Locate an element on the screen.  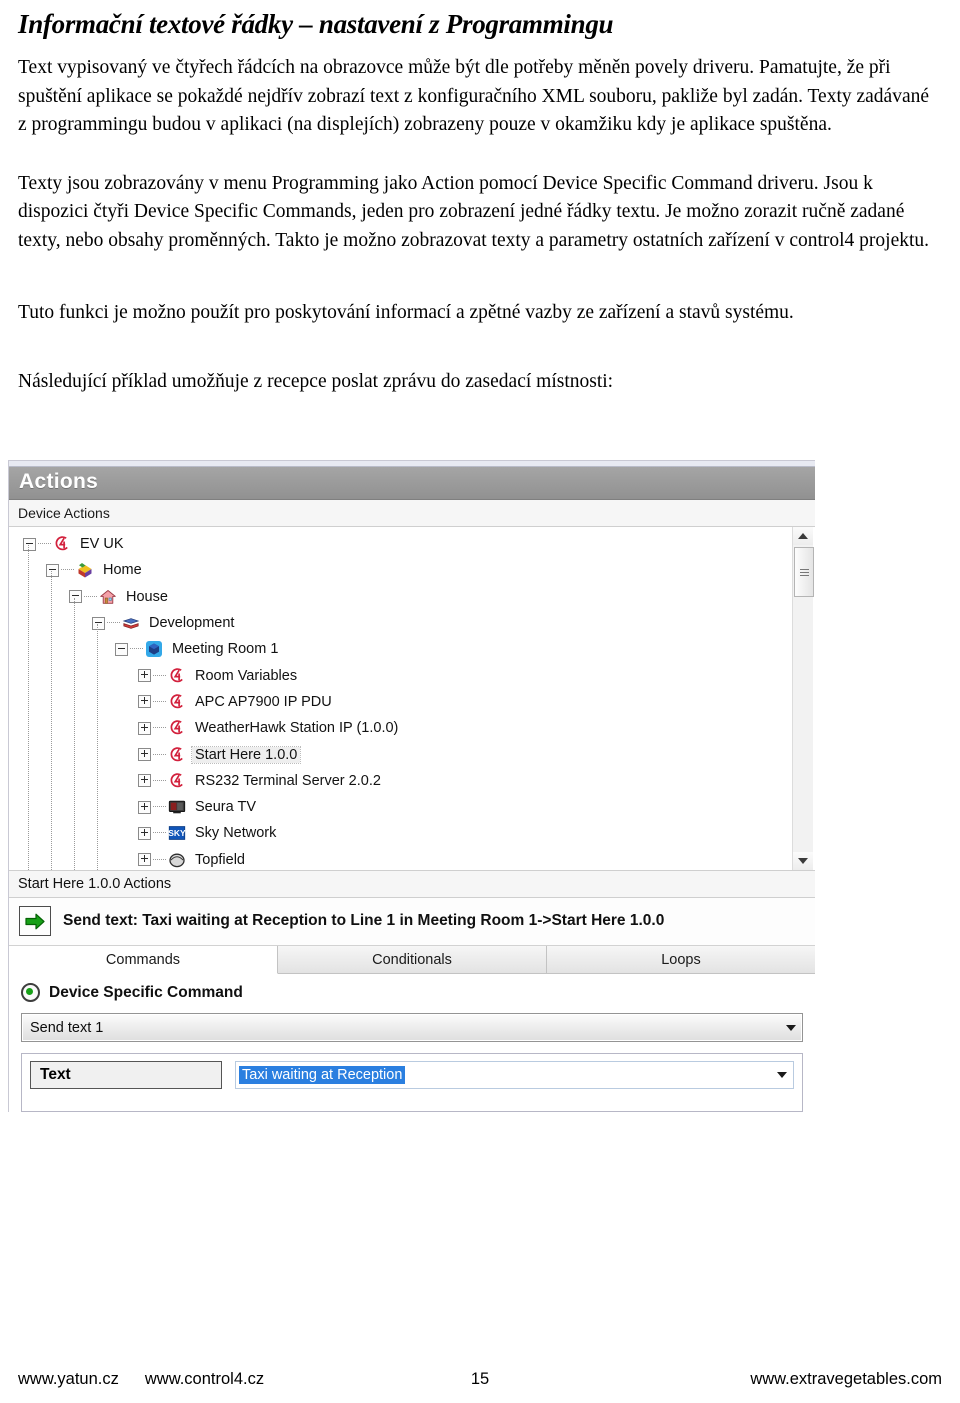
tree-item-label: Room Variables is located at coordinates (246, 675).